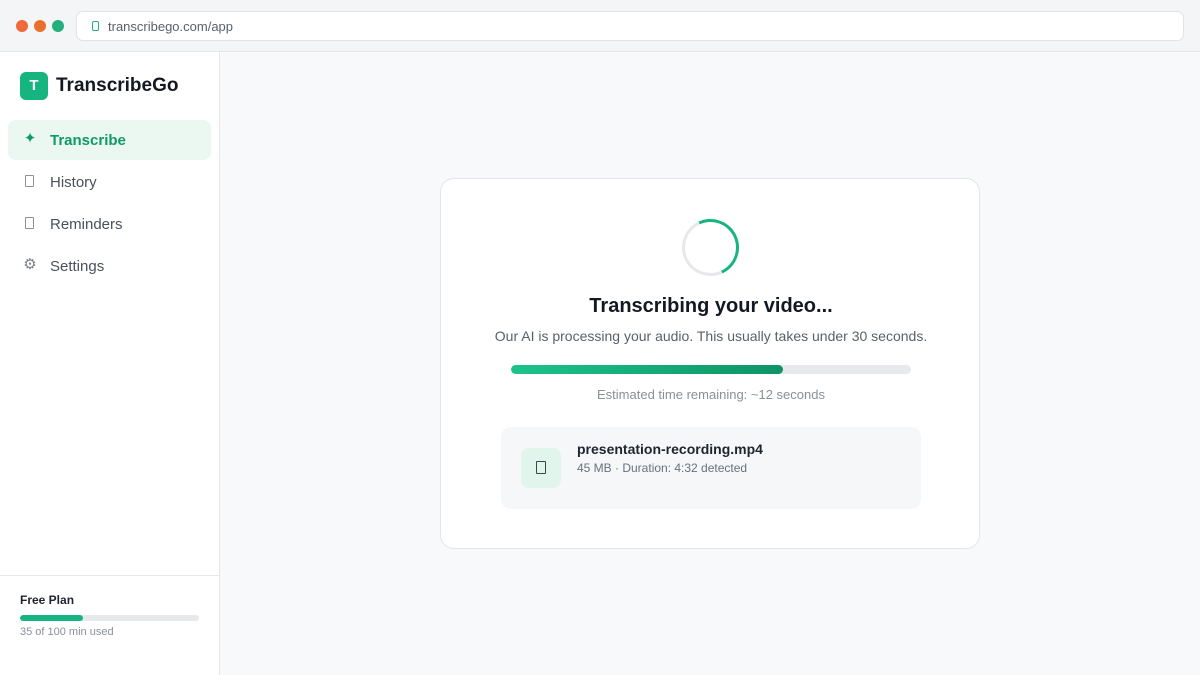  I want to click on file-icon-badge, so click(541, 468).